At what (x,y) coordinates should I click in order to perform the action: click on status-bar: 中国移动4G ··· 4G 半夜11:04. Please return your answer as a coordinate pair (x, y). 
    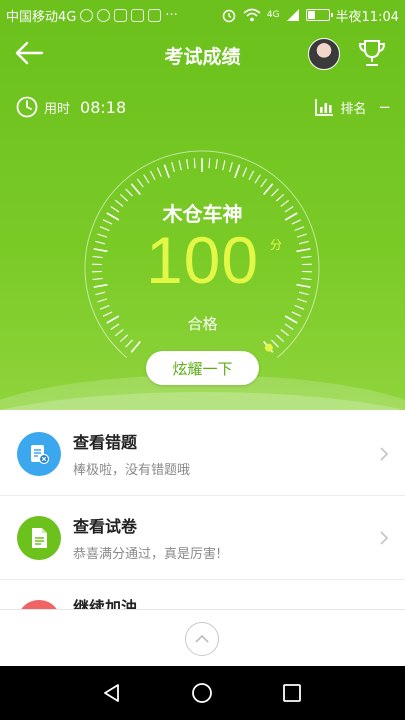
    Looking at the image, I should click on (202, 15).